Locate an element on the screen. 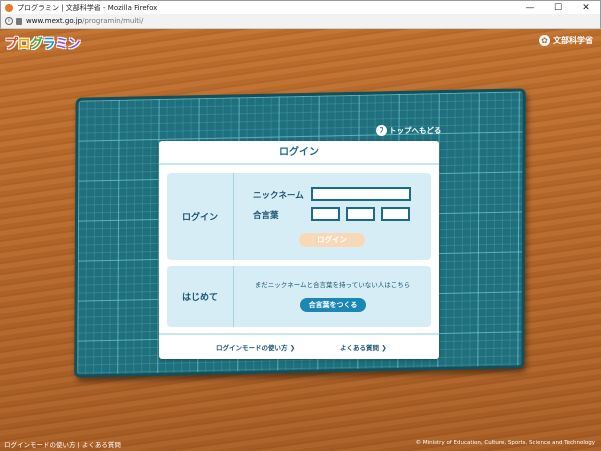  create-password-button: 合言葉をつくる is located at coordinates (333, 305).